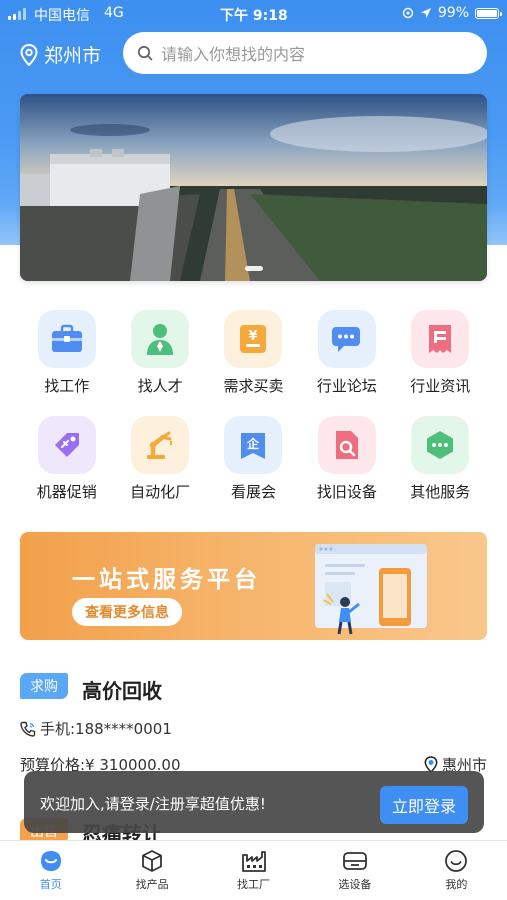 The image size is (507, 900). What do you see at coordinates (66, 492) in the screenshot?
I see `grid-label: 机器促销` at bounding box center [66, 492].